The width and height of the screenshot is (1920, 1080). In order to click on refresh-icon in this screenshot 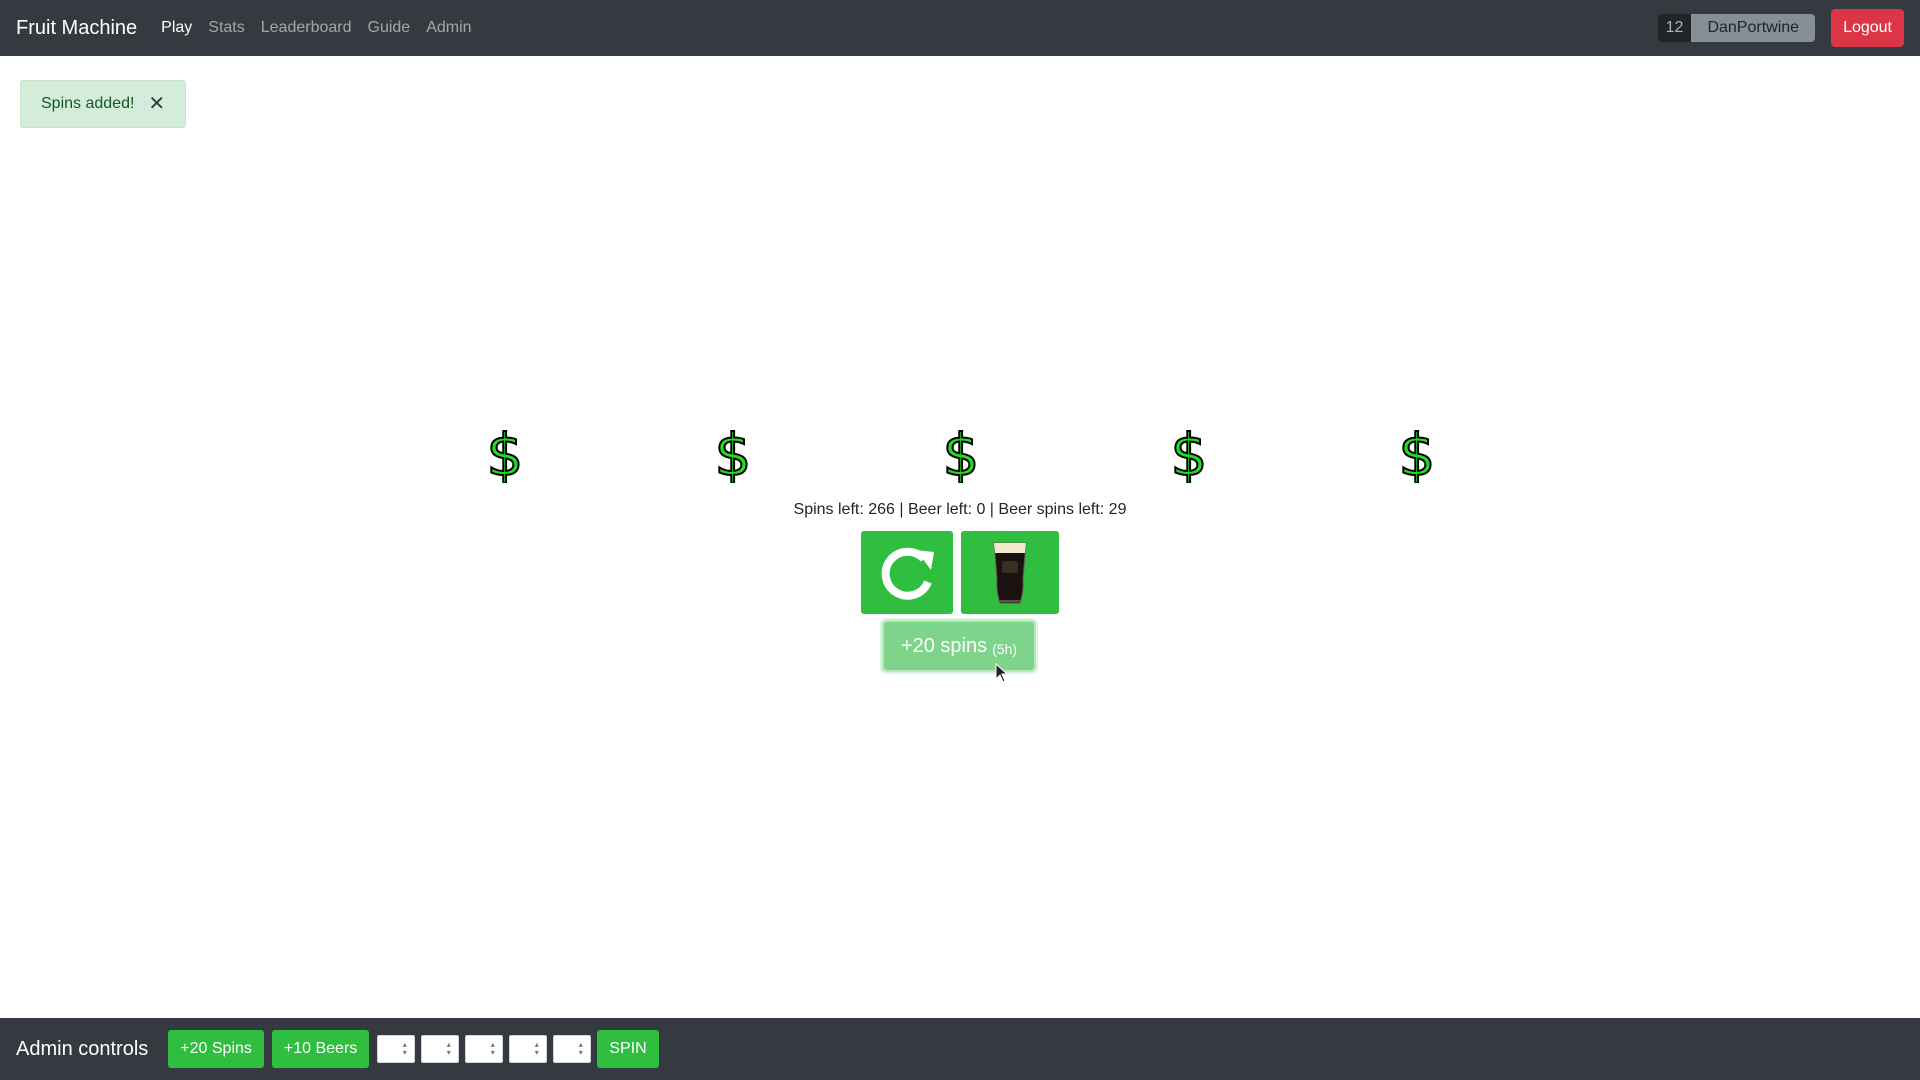, I will do `click(907, 573)`.